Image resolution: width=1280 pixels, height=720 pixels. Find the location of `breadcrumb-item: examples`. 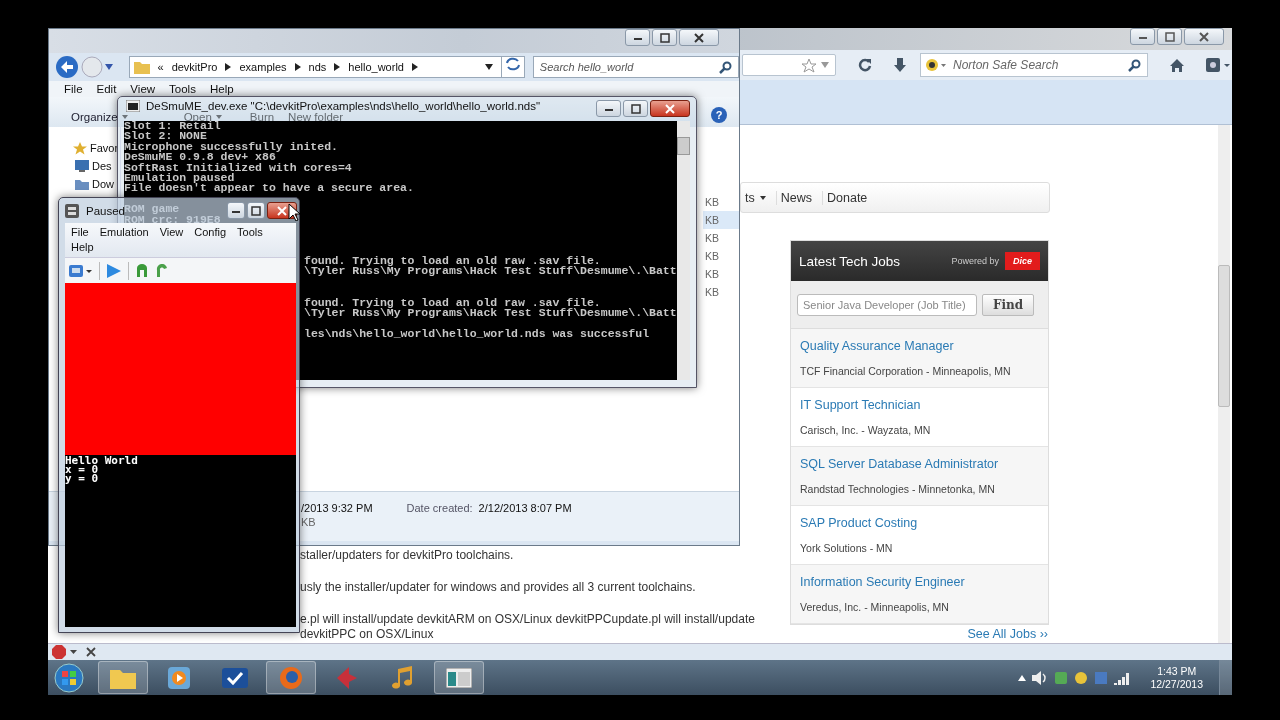

breadcrumb-item: examples is located at coordinates (263, 67).